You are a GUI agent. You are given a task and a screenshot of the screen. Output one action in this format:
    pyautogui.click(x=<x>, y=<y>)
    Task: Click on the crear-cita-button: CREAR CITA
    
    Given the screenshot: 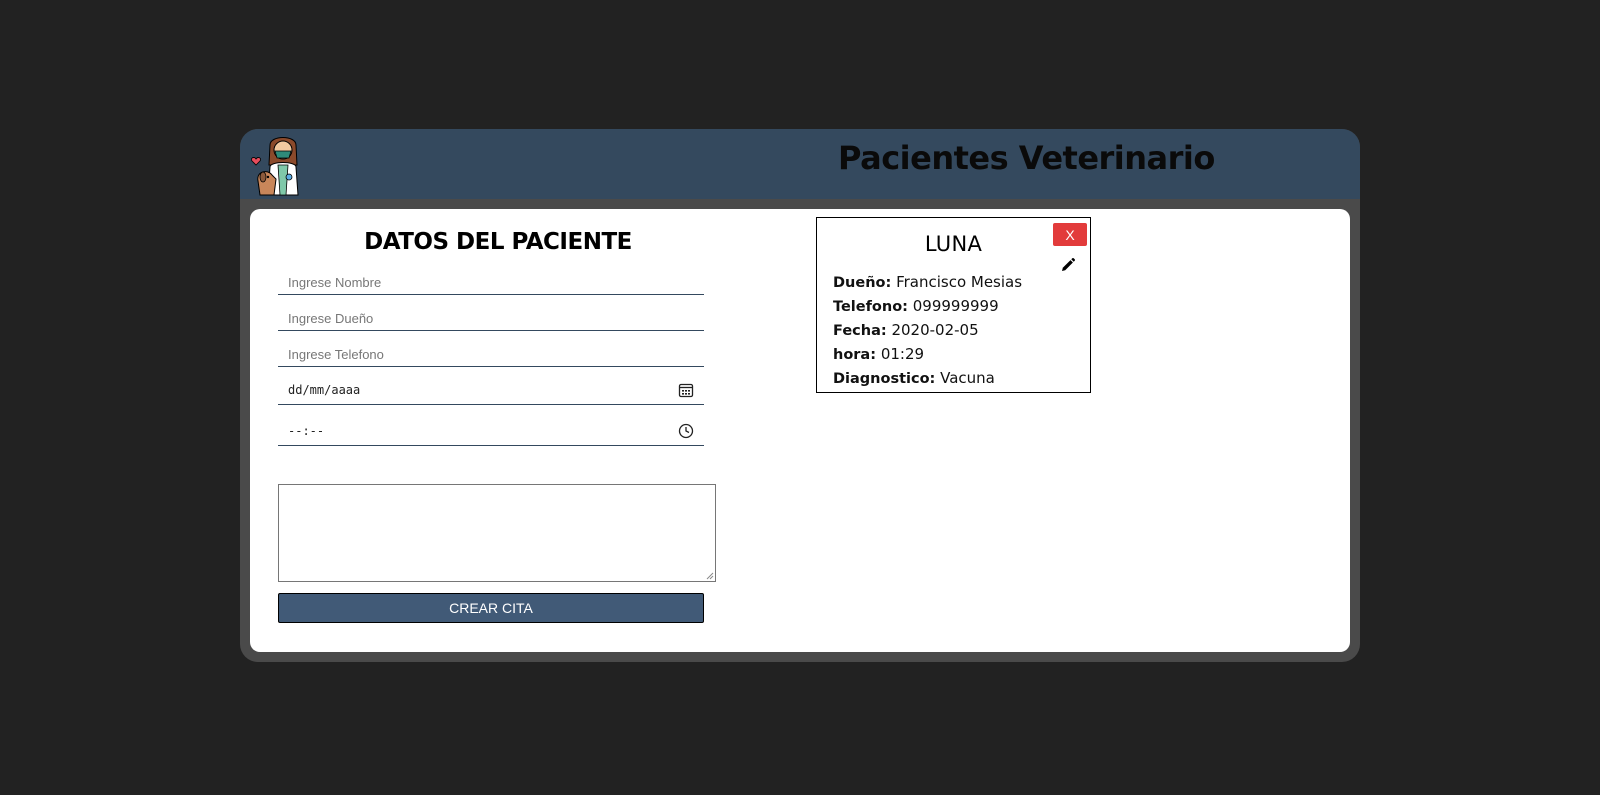 What is the action you would take?
    pyautogui.click(x=491, y=608)
    